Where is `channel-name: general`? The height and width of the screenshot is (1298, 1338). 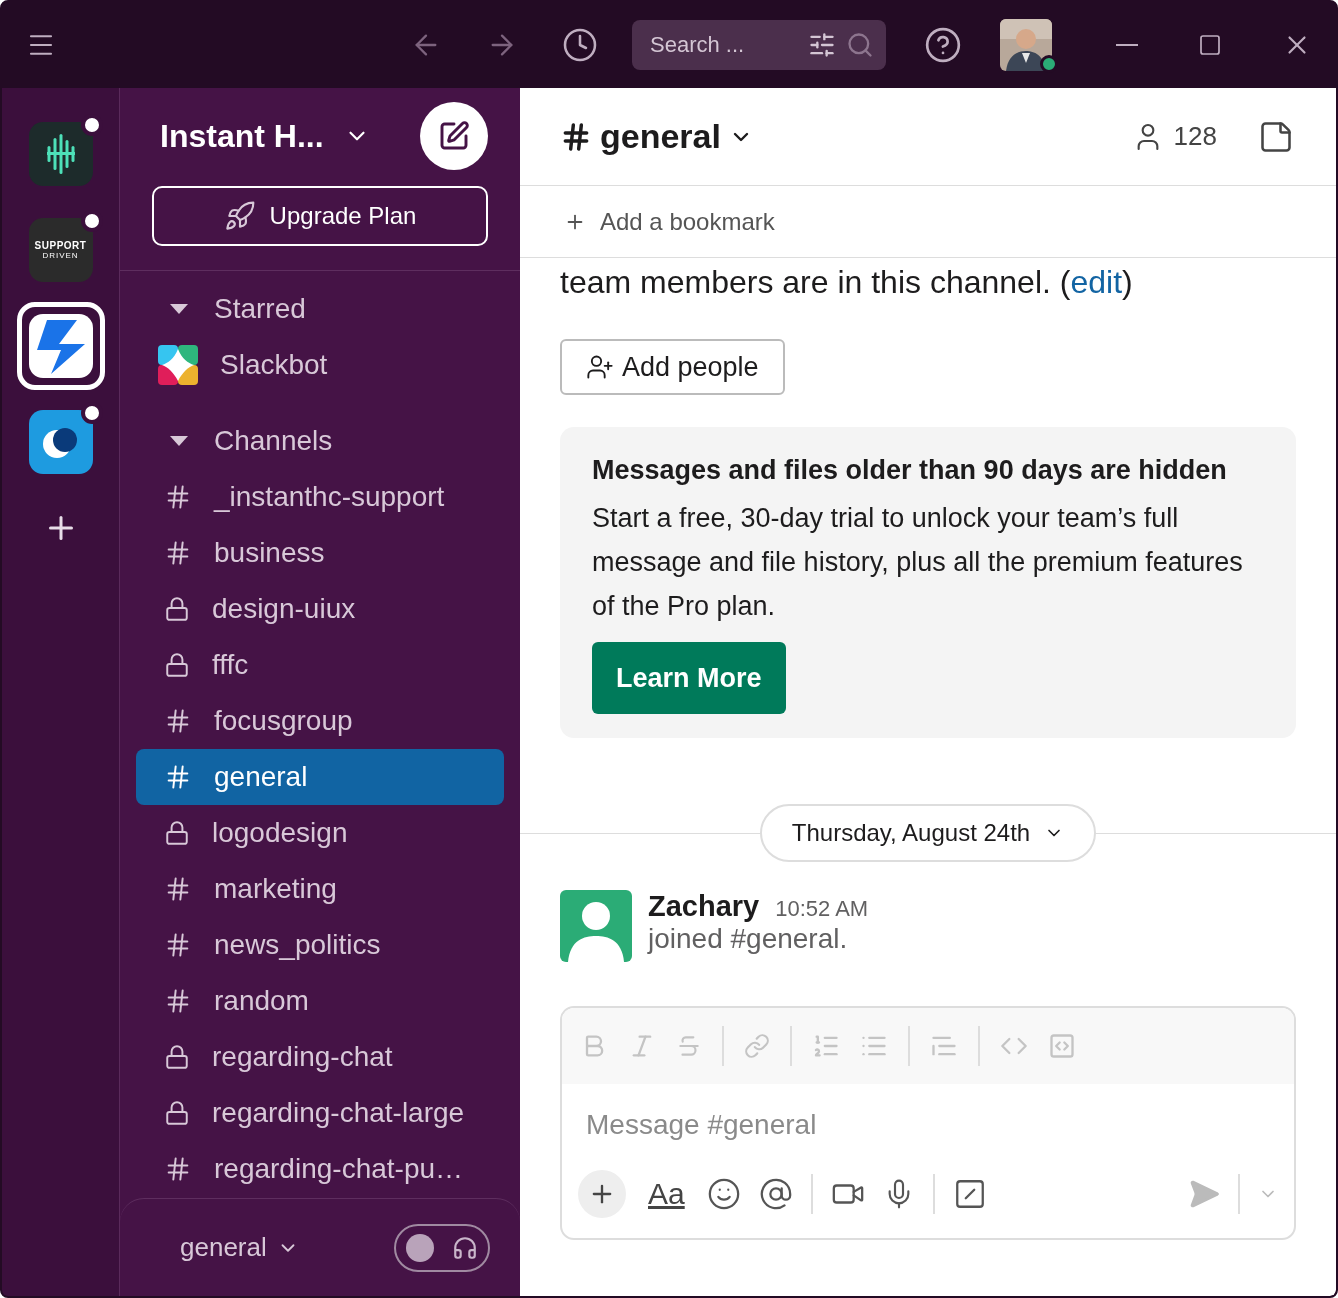
channel-name: general is located at coordinates (842, 136).